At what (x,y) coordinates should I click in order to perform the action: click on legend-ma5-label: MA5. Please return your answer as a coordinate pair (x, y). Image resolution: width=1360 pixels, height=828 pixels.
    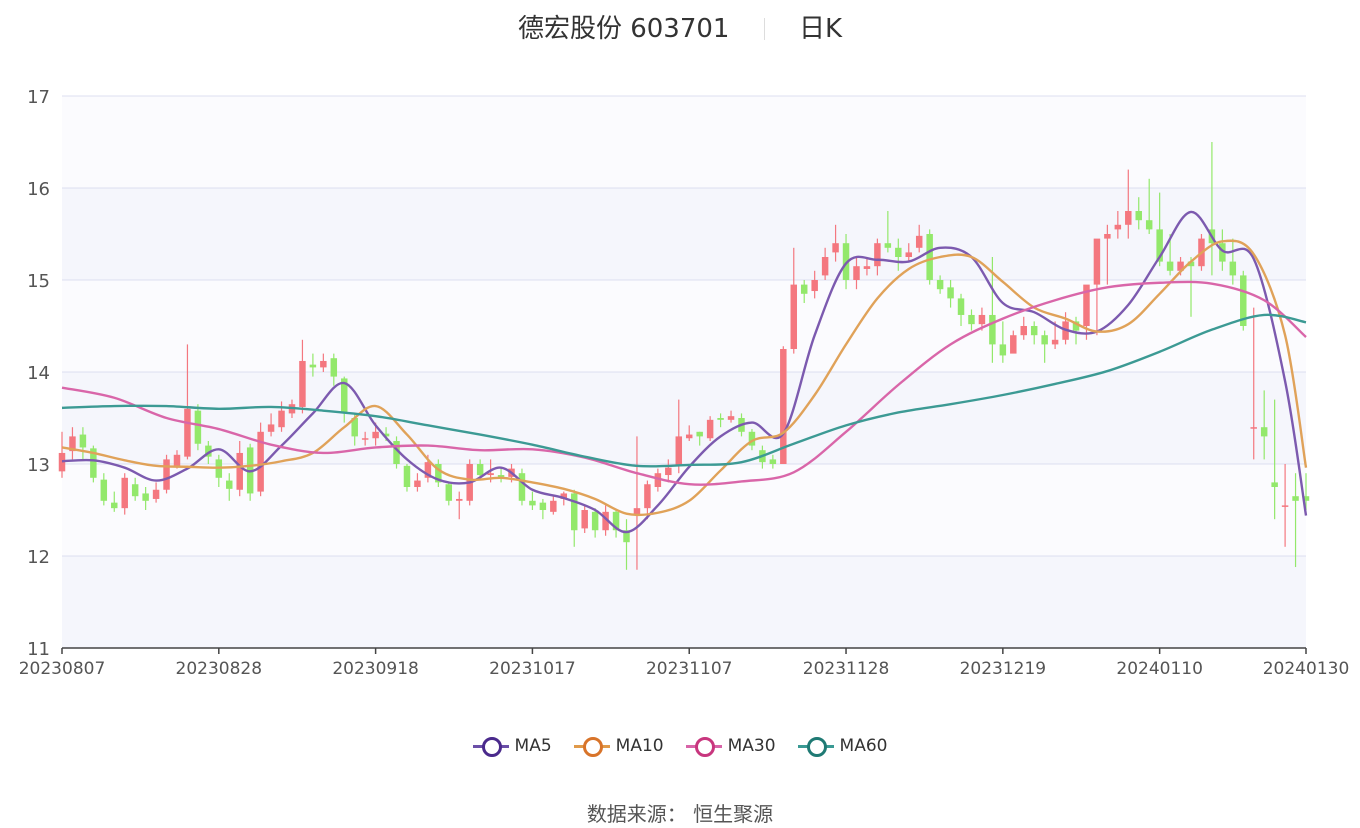
    Looking at the image, I should click on (533, 746).